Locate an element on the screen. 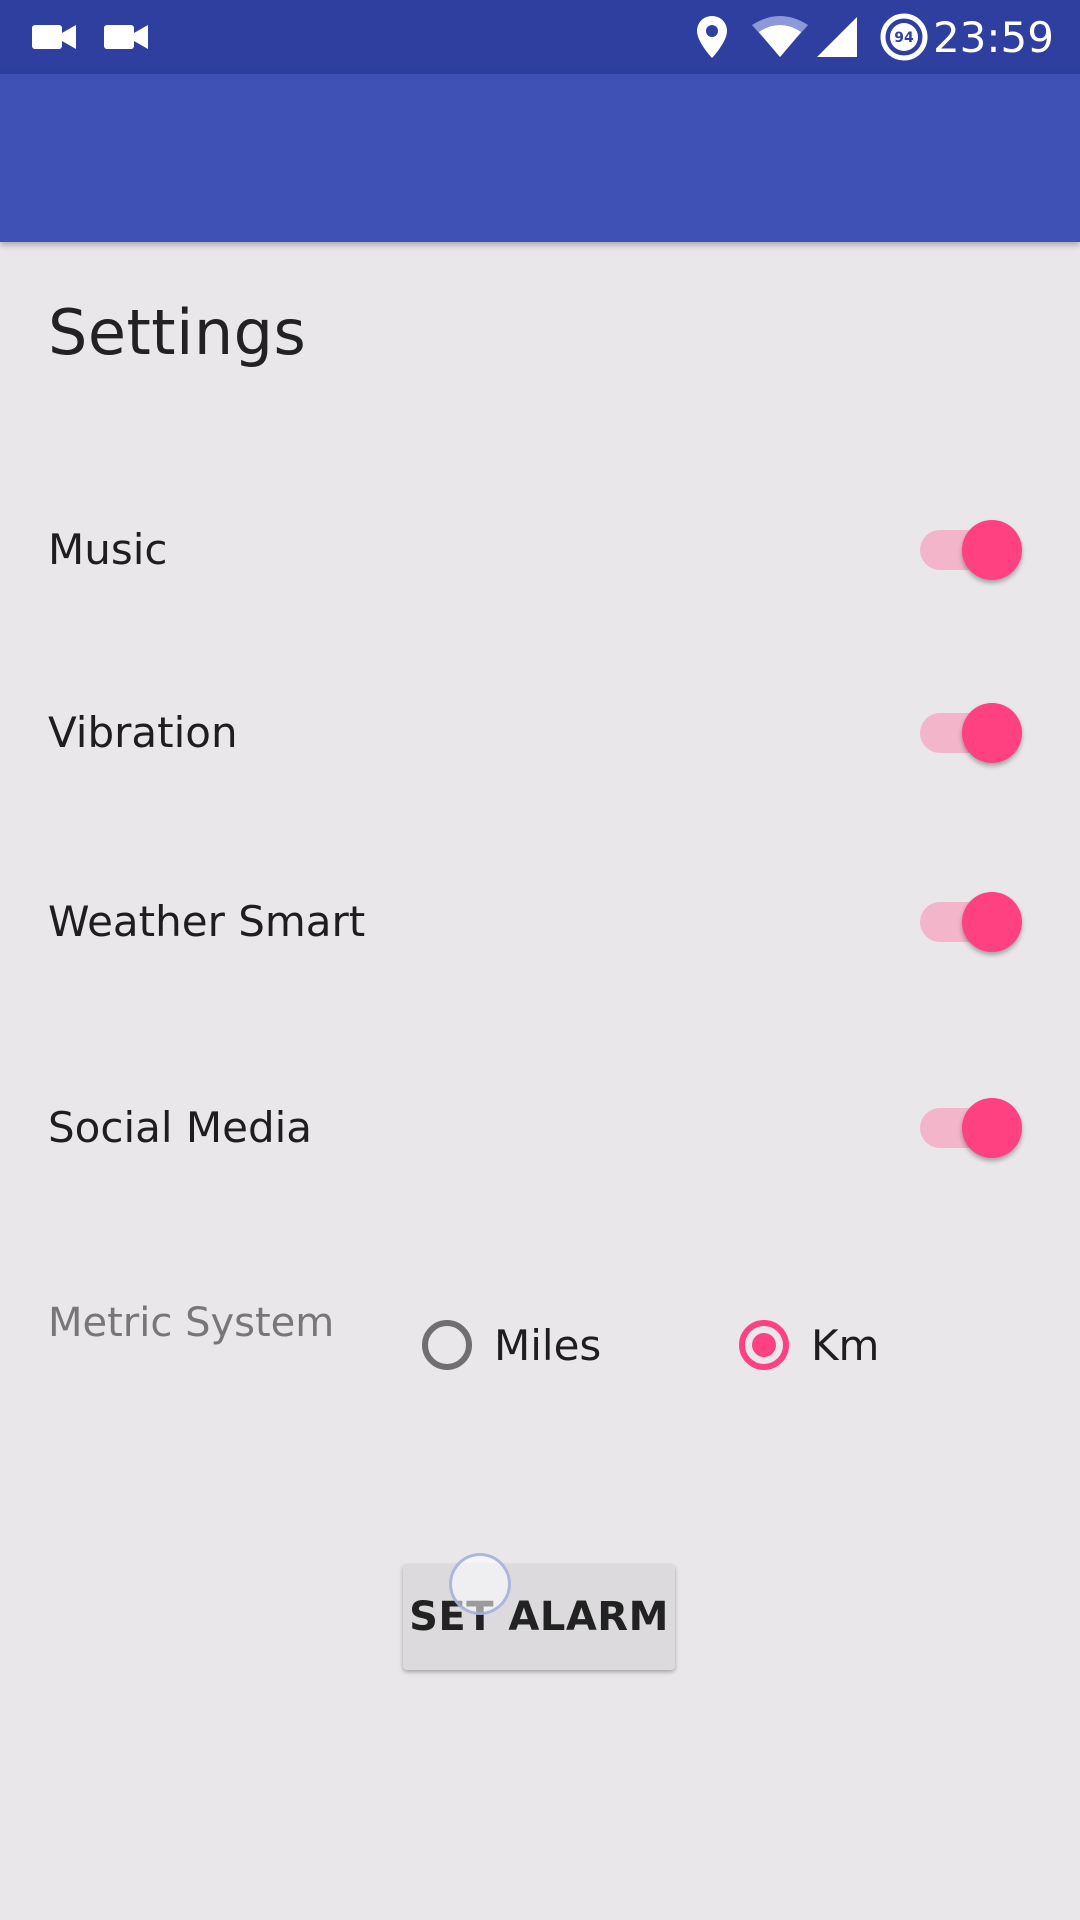 Image resolution: width=1080 pixels, height=1920 pixels. radio-label-km: Km is located at coordinates (845, 1345).